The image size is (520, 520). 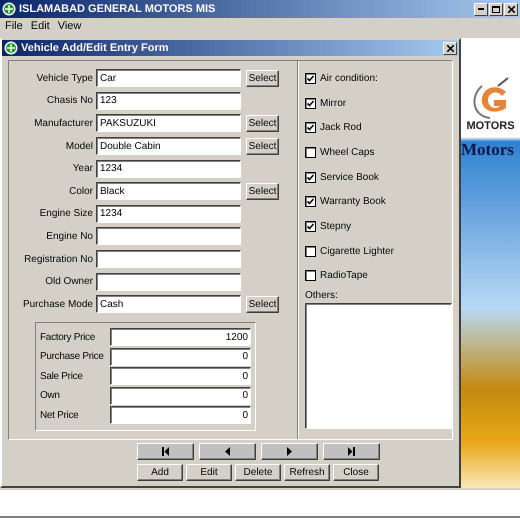 What do you see at coordinates (357, 251) in the screenshot?
I see `checkbox-label: Cigarette Lighter` at bounding box center [357, 251].